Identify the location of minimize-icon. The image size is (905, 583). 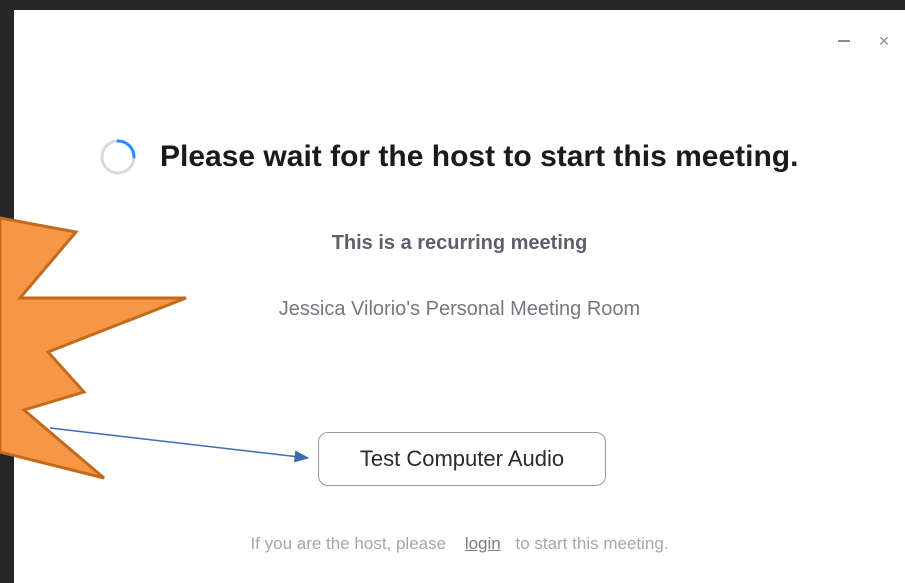
(844, 41).